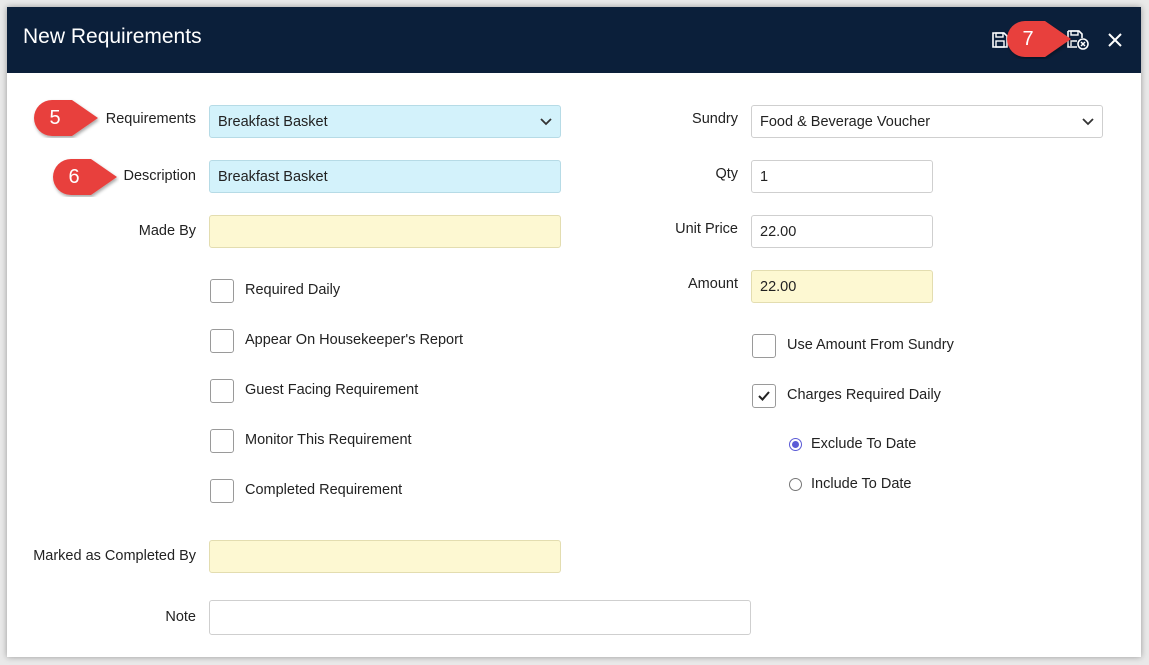 This screenshot has height=665, width=1149. I want to click on dialog-title: New Requirements, so click(112, 36).